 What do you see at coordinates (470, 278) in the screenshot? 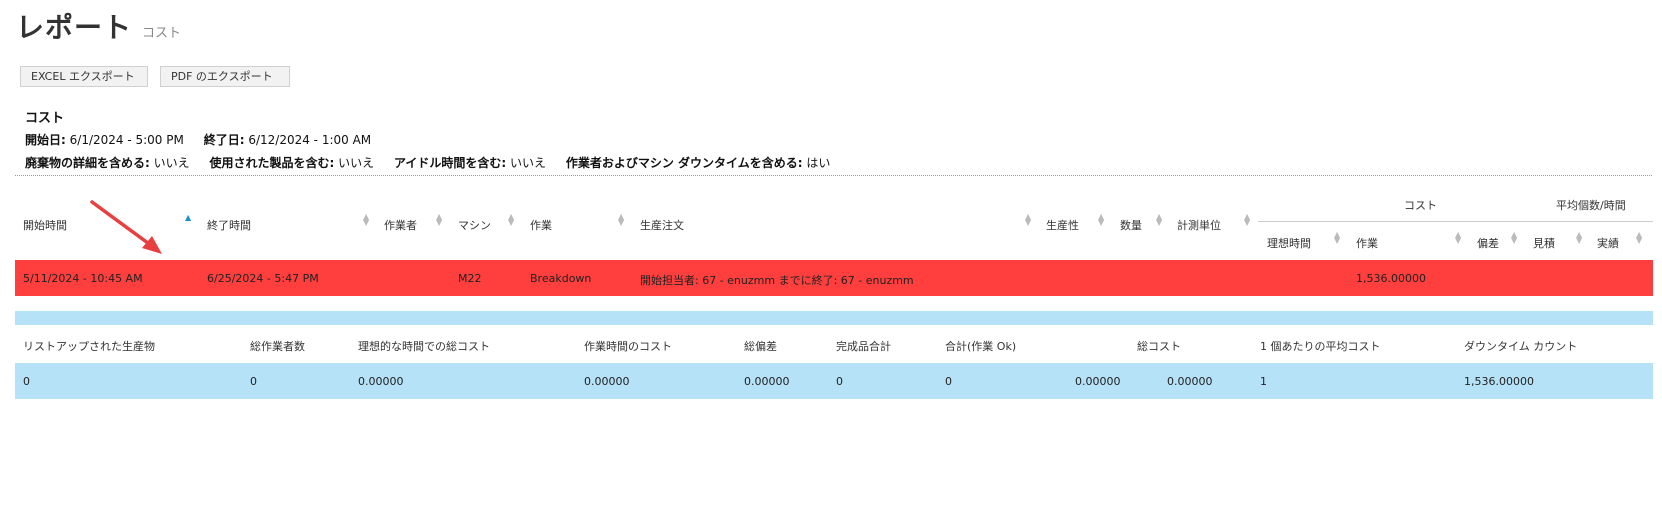
I see `cell-machine: M22` at bounding box center [470, 278].